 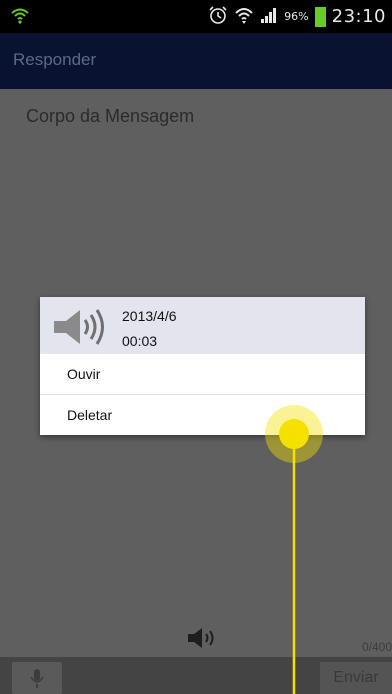 What do you see at coordinates (55, 59) in the screenshot?
I see `page-title: Responder` at bounding box center [55, 59].